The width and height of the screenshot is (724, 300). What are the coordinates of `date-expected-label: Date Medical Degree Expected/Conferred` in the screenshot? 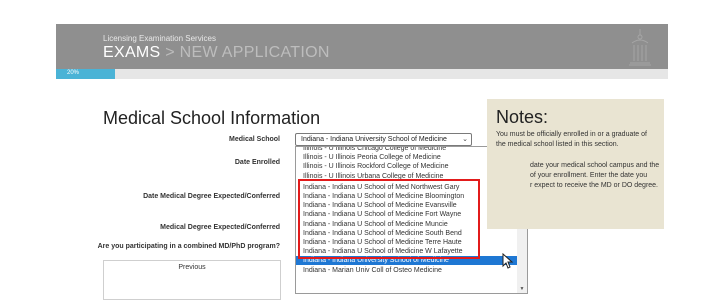 It's located at (211, 196).